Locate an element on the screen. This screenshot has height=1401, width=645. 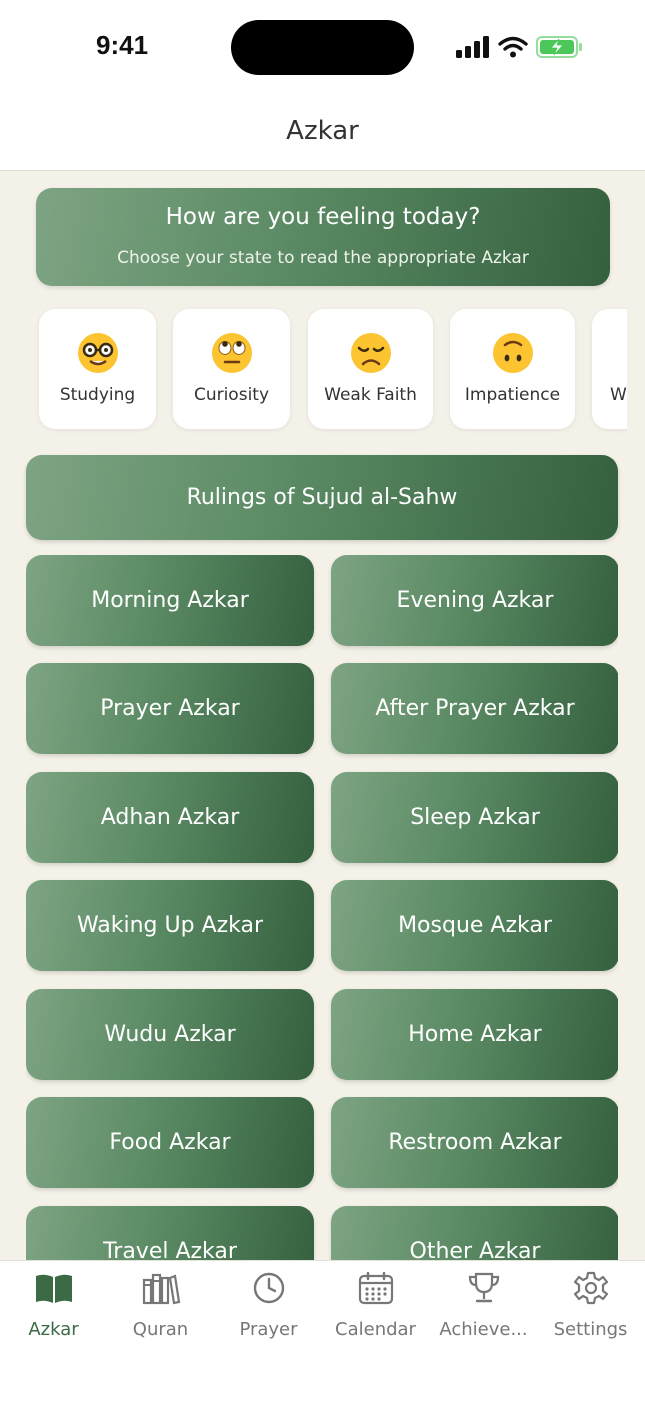
azkar-button-prayer: Prayer Azkar is located at coordinates (170, 708).